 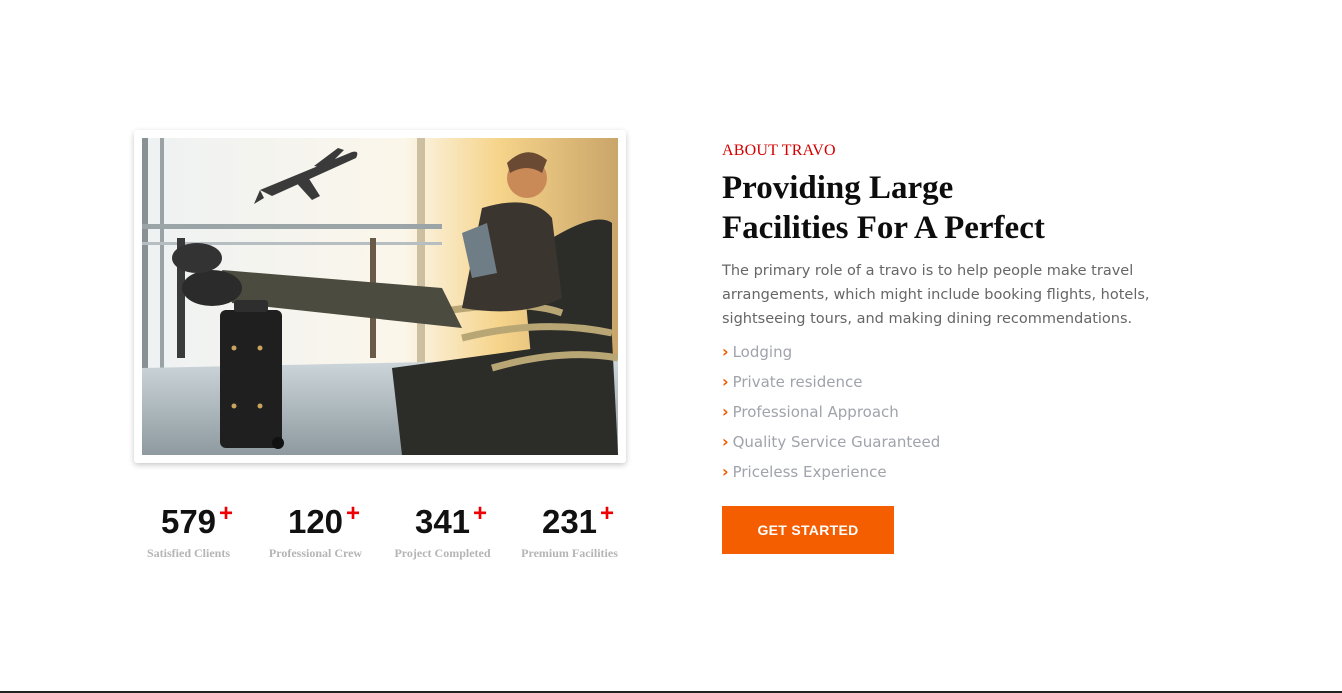 I want to click on stat-label: Project Completed, so click(x=442, y=553).